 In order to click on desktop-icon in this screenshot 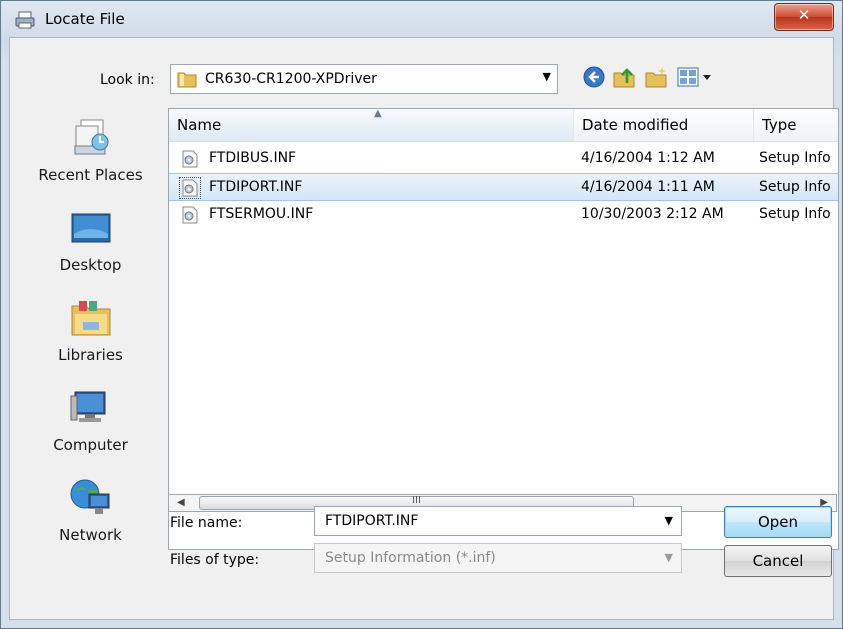, I will do `click(90, 228)`.